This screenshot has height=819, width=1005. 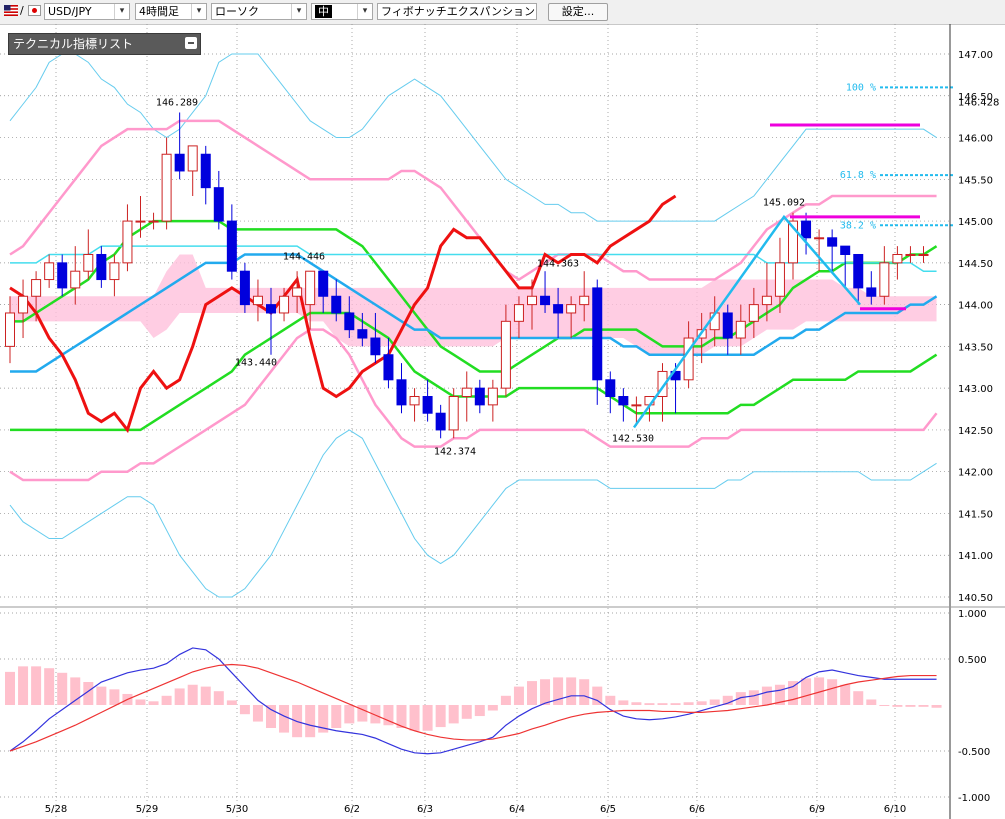 I want to click on y-tick-label: 144.50, so click(x=975, y=264).